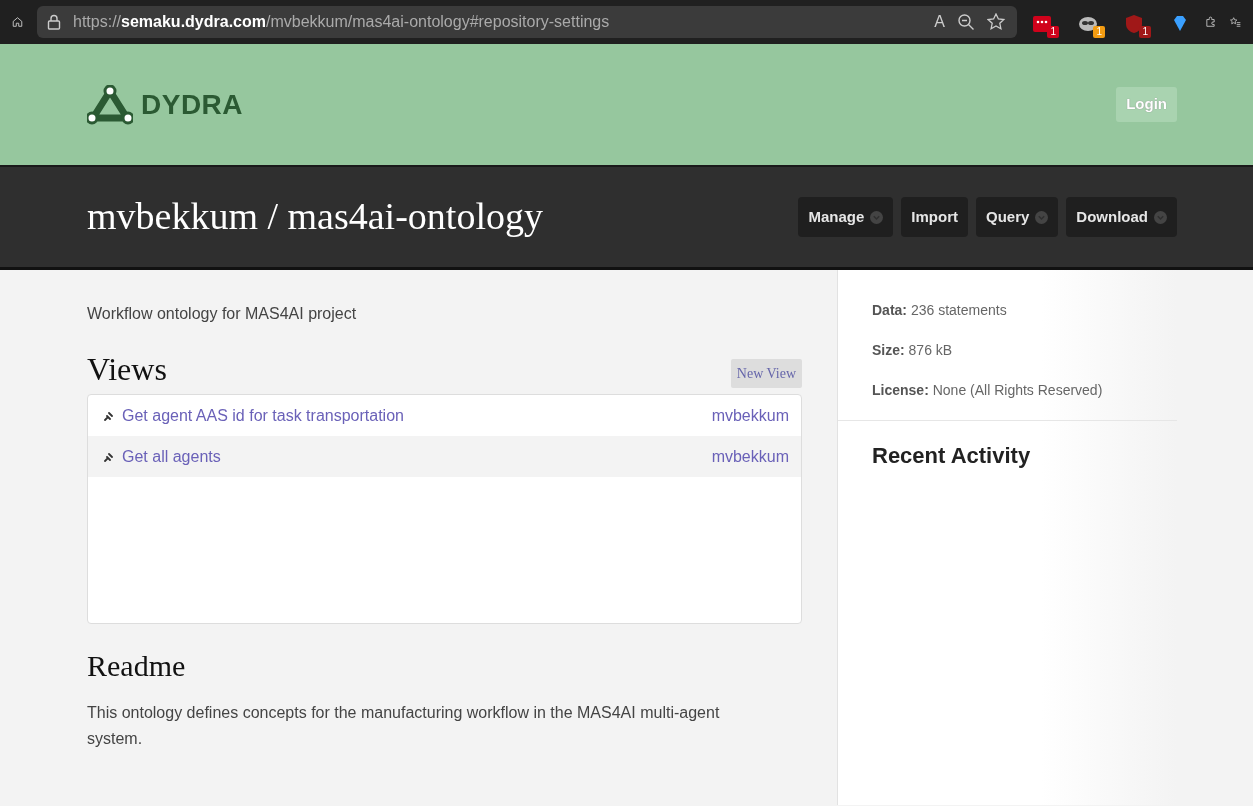 This screenshot has width=1253, height=806. Describe the element at coordinates (110, 104) in the screenshot. I see `logo-icon` at that location.